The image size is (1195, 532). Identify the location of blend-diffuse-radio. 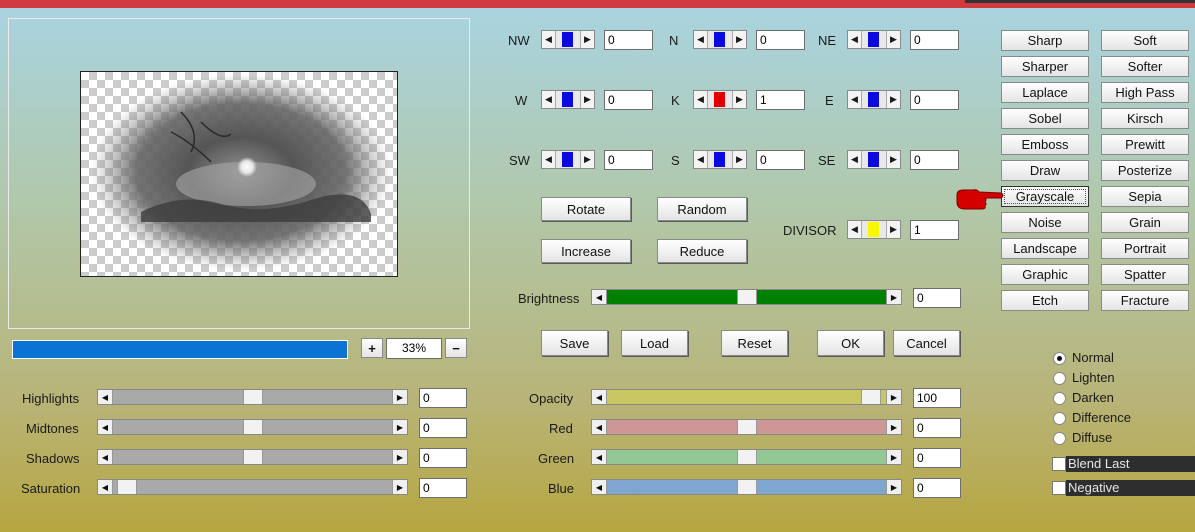
(1059, 438).